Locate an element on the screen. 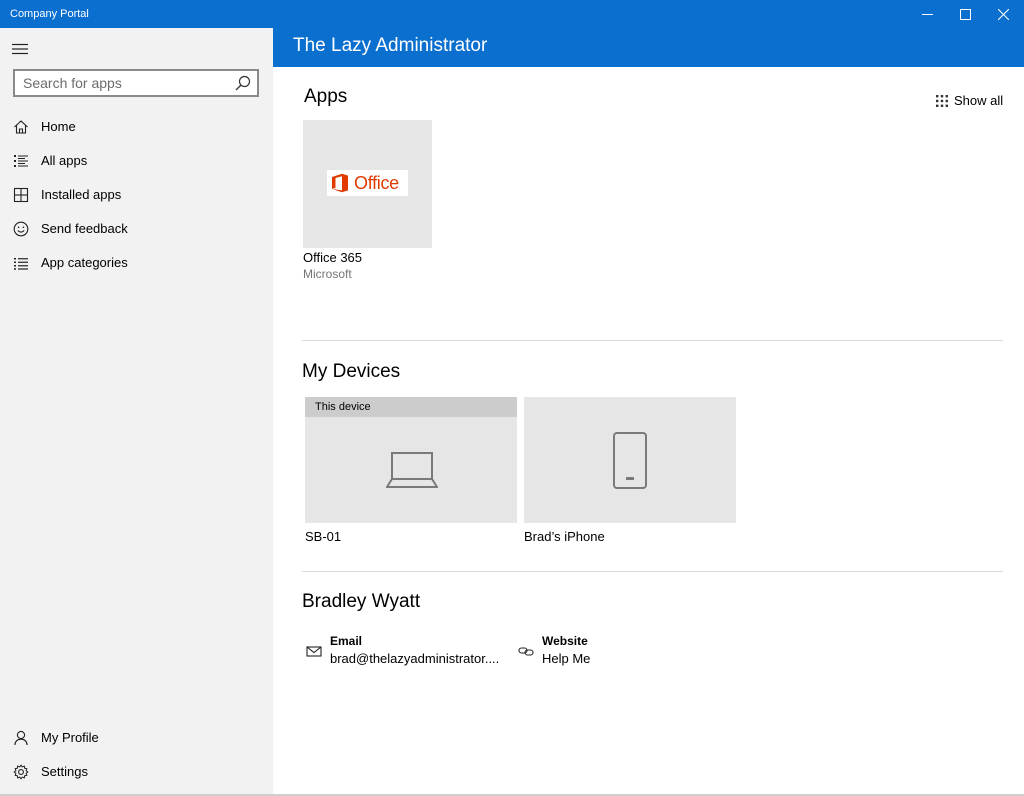 This screenshot has width=1024, height=796. sidebar-item-settings: Settings is located at coordinates (136, 772).